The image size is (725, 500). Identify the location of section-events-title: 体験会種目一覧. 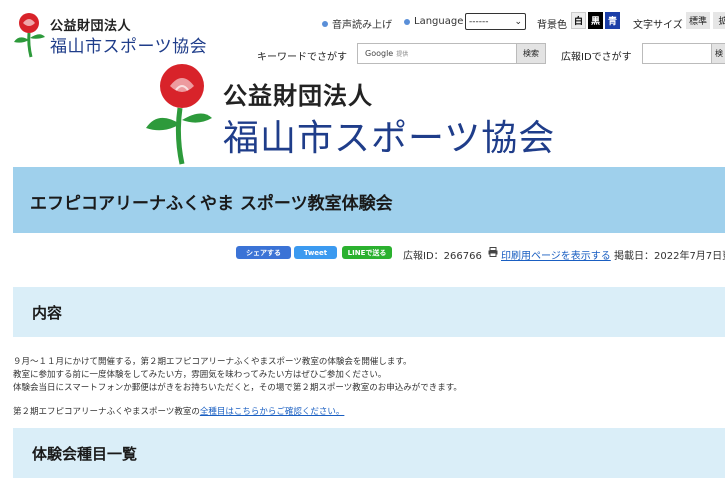
(85, 454).